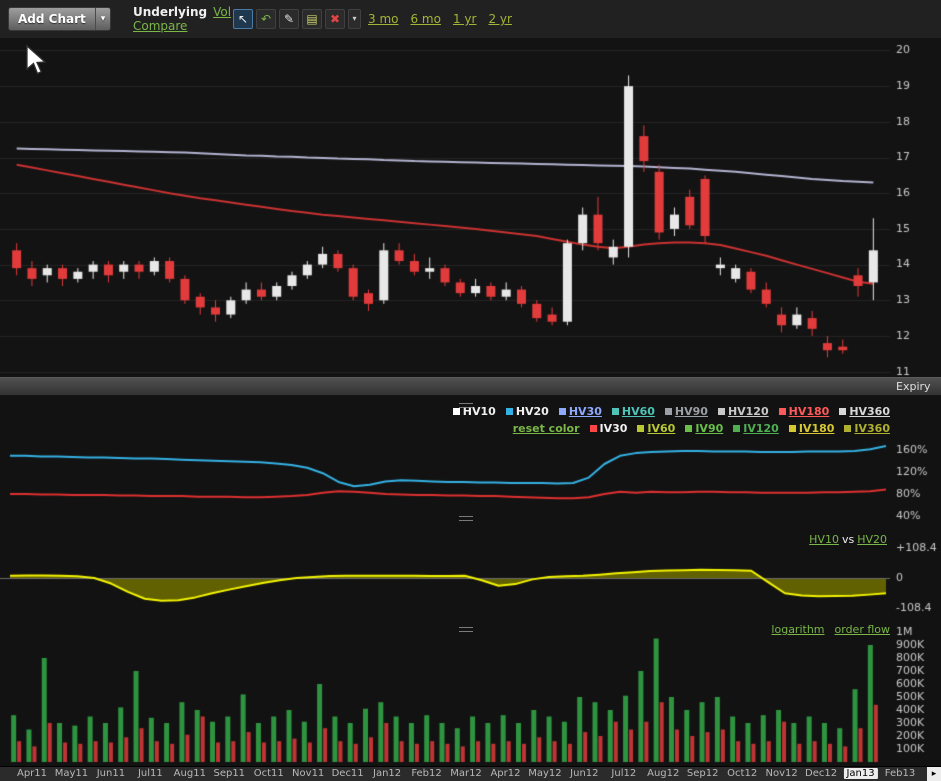 The width and height of the screenshot is (941, 781). What do you see at coordinates (426, 773) in the screenshot?
I see `x-axis-month-label: Feb12` at bounding box center [426, 773].